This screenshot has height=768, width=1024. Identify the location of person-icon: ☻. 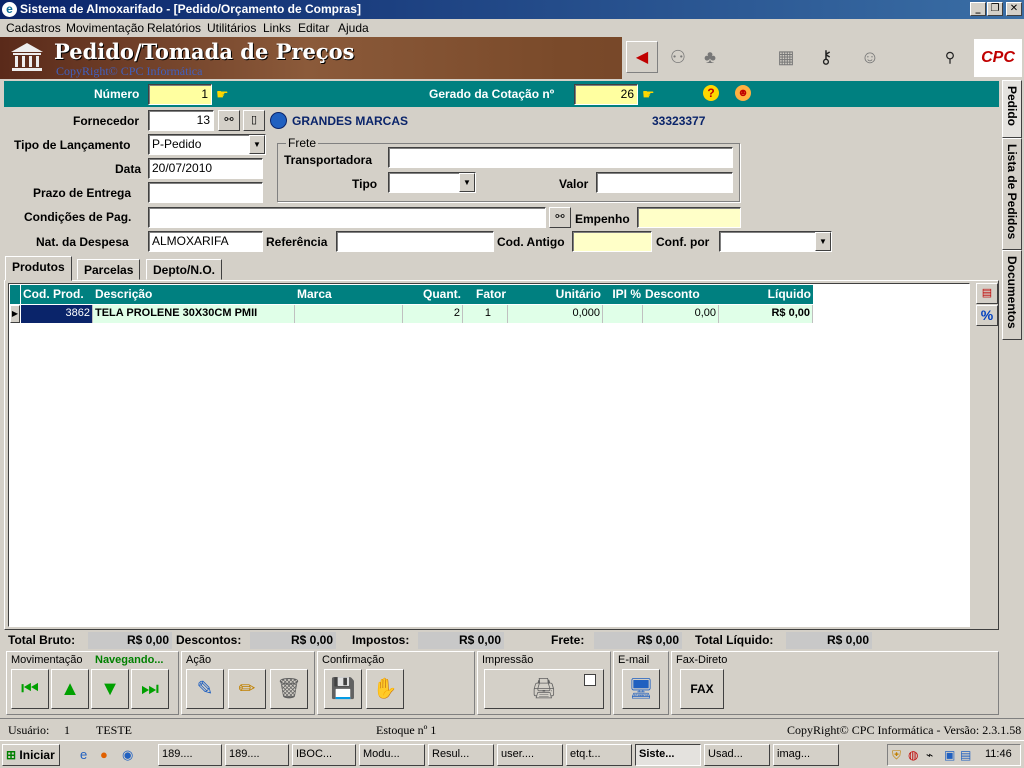
(743, 93).